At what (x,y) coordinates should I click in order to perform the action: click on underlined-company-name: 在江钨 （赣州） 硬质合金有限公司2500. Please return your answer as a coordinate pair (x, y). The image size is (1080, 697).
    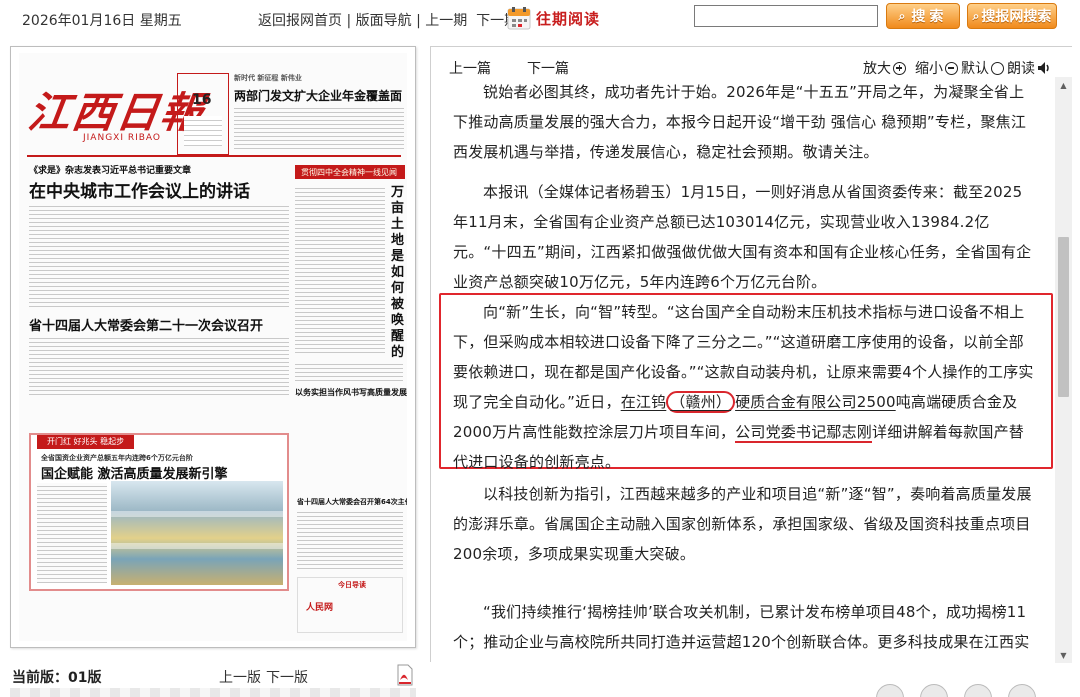
    Looking at the image, I should click on (758, 402).